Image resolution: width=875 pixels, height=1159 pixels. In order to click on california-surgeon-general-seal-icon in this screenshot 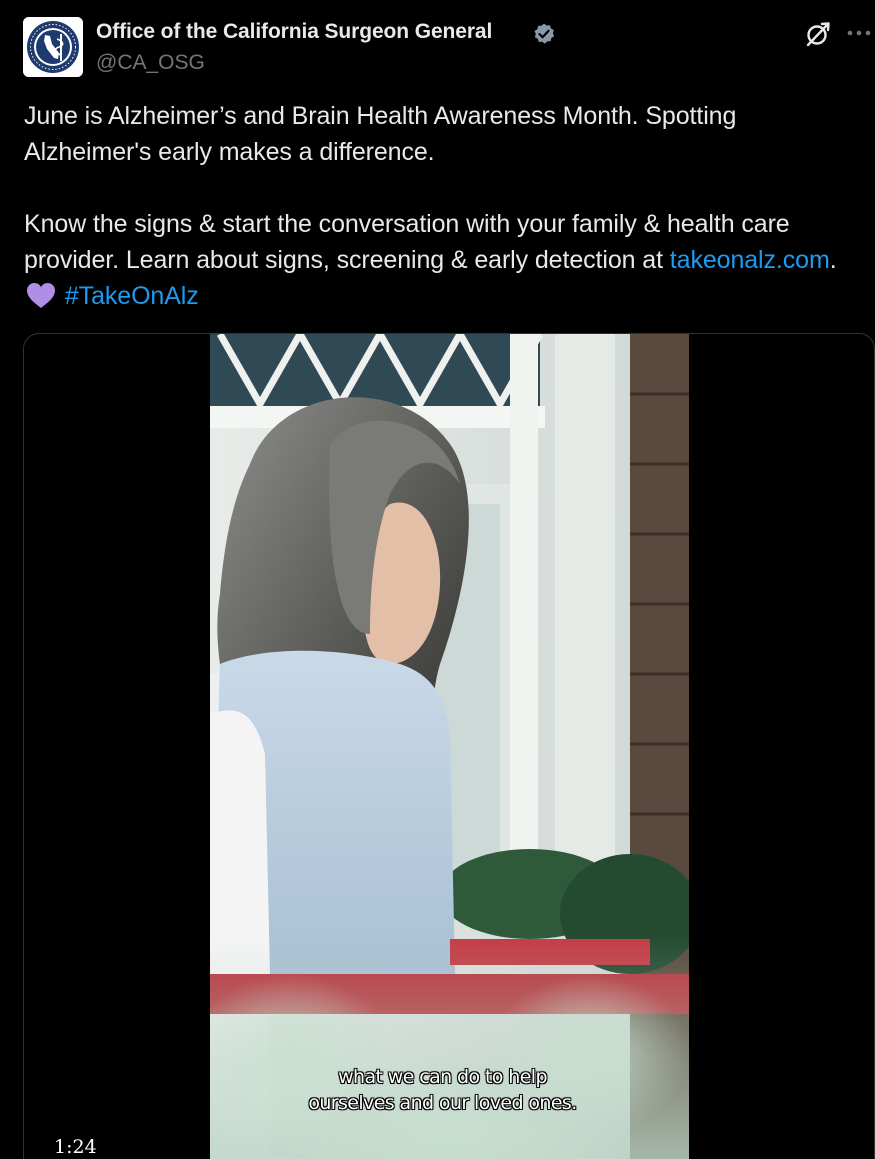, I will do `click(53, 47)`.